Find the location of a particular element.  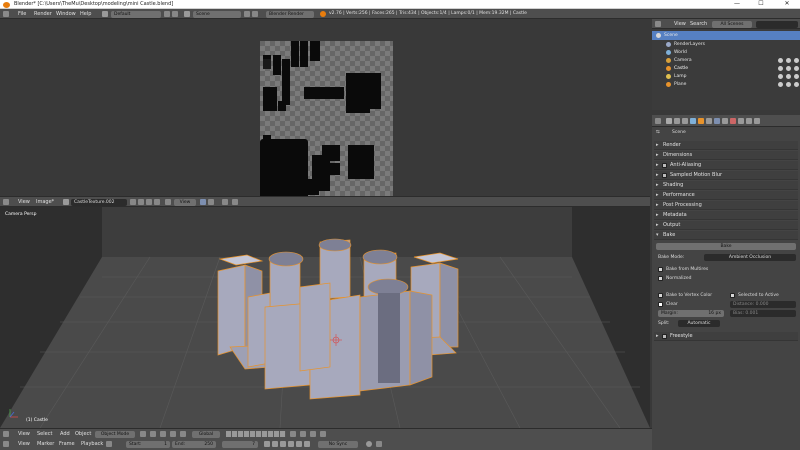

proportional-edit-icon is located at coordinates (303, 434).